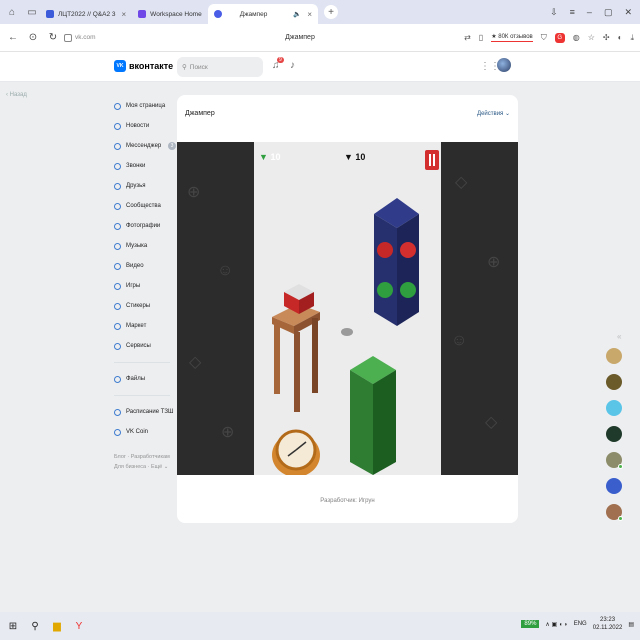 Image resolution: width=640 pixels, height=640 pixels. Describe the element at coordinates (253, 14) in the screenshot. I see `tab-label: Джампер` at that location.